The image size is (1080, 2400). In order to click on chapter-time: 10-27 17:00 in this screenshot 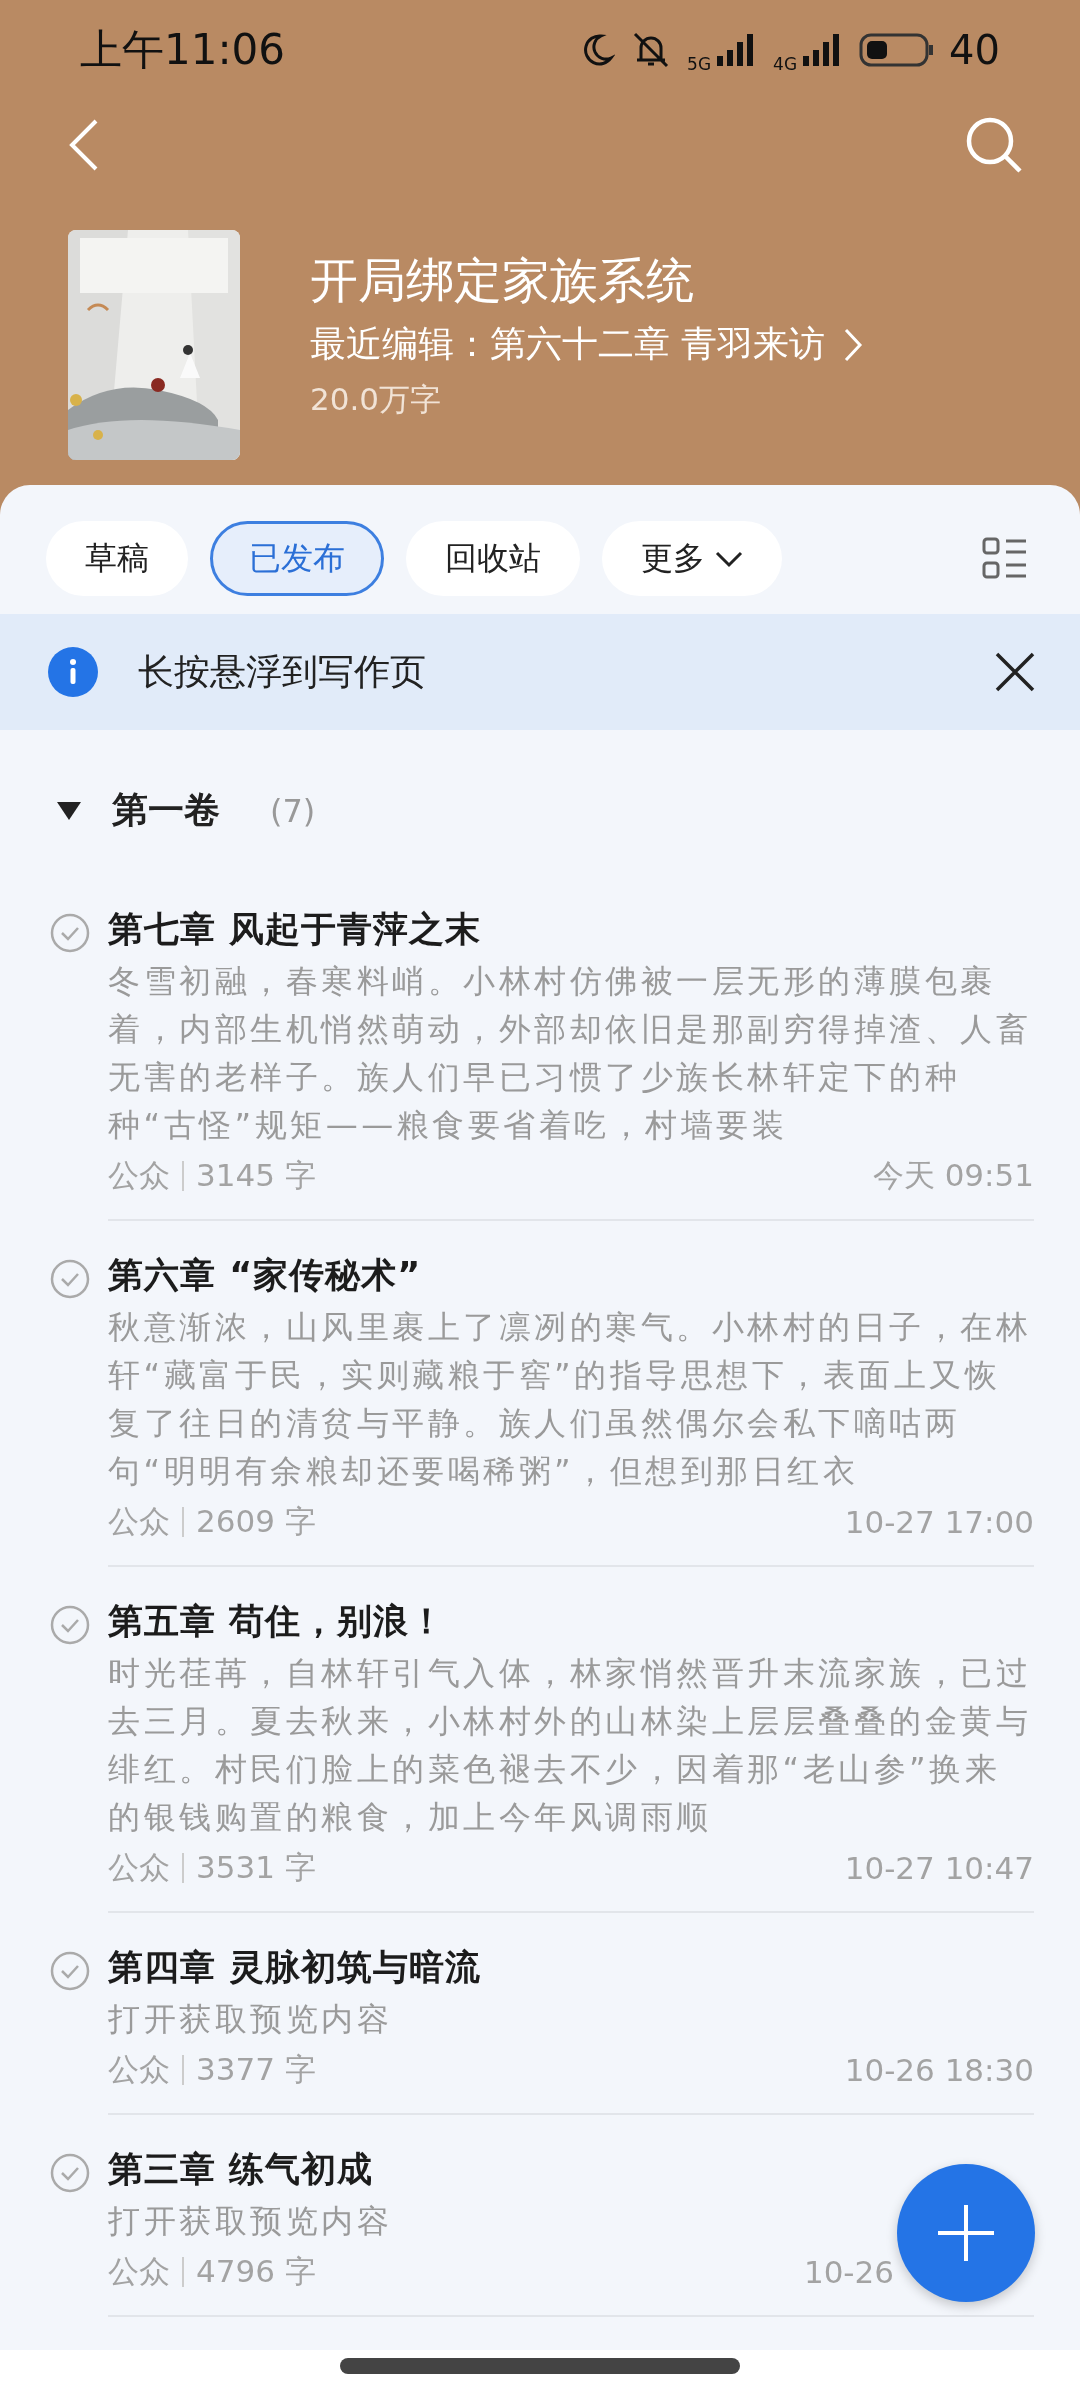, I will do `click(939, 1522)`.